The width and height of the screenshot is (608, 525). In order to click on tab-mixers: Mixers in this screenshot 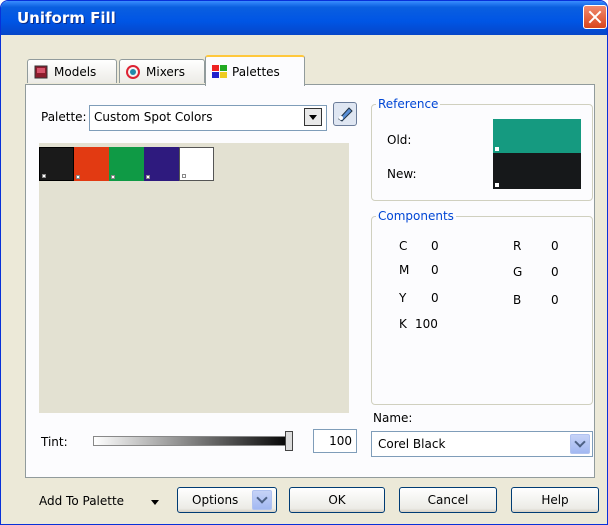, I will do `click(162, 71)`.